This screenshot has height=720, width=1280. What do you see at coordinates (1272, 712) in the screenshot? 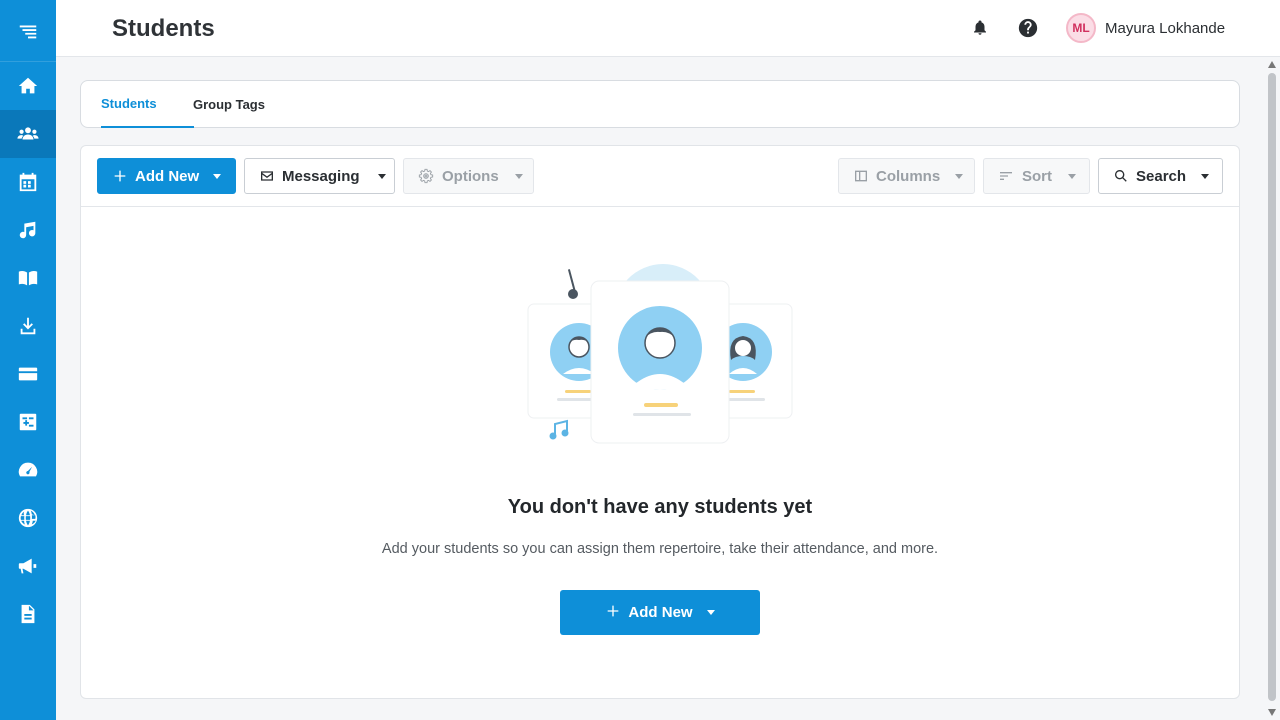
I see `scroll-down-arrow-icon` at bounding box center [1272, 712].